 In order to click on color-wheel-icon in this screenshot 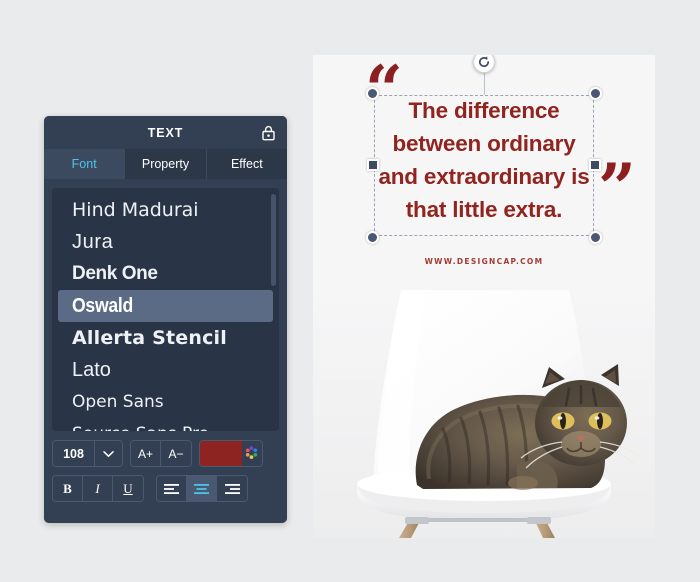, I will do `click(251, 453)`.